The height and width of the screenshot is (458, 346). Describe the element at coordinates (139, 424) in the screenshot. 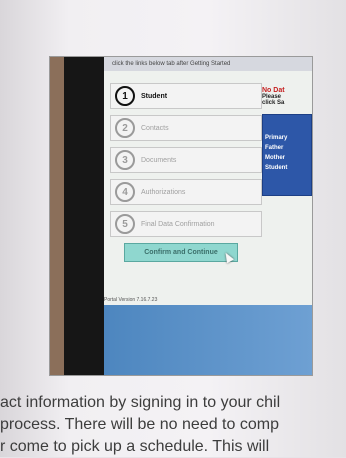

I see `body-line: process. There will be no need to comp` at that location.